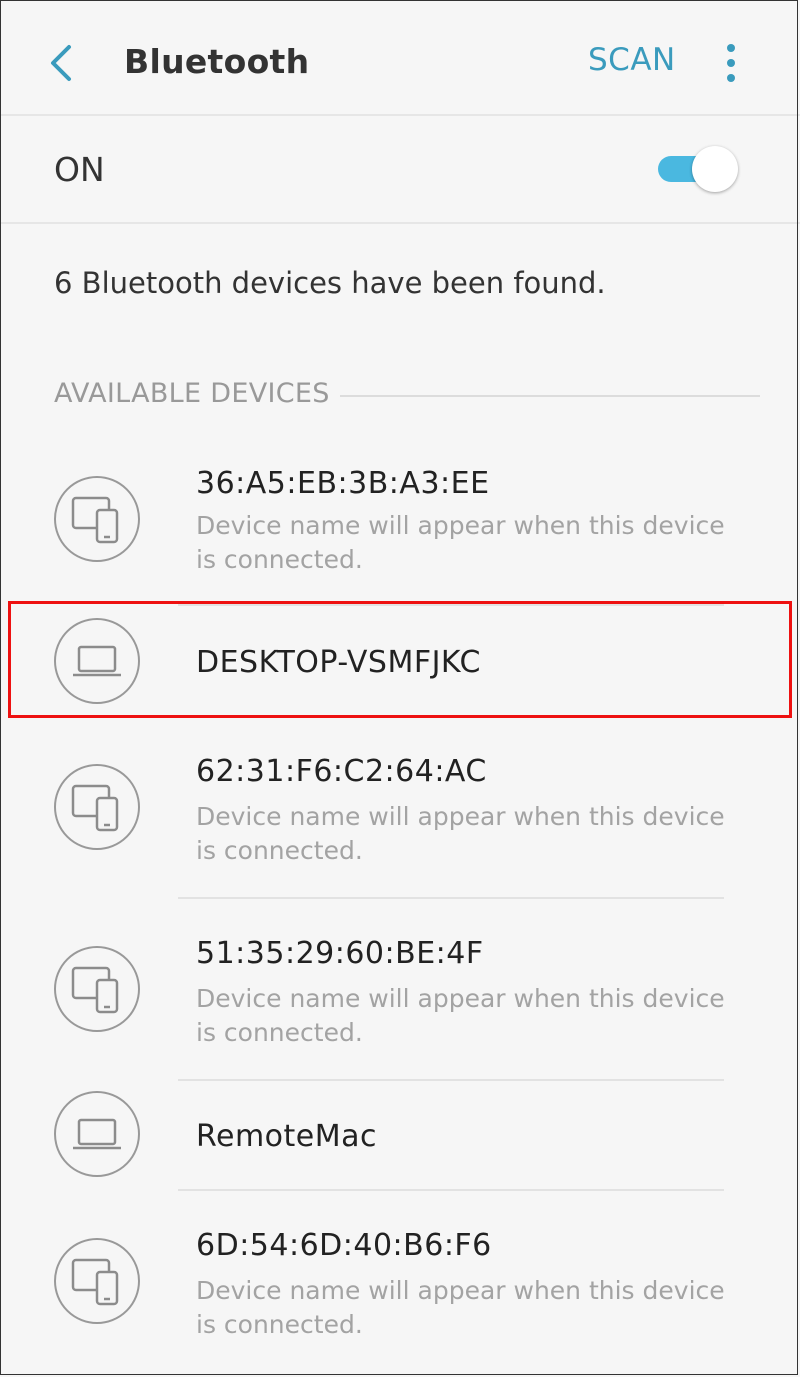 The image size is (800, 1377). I want to click on chevron-left-icon, so click(61, 63).